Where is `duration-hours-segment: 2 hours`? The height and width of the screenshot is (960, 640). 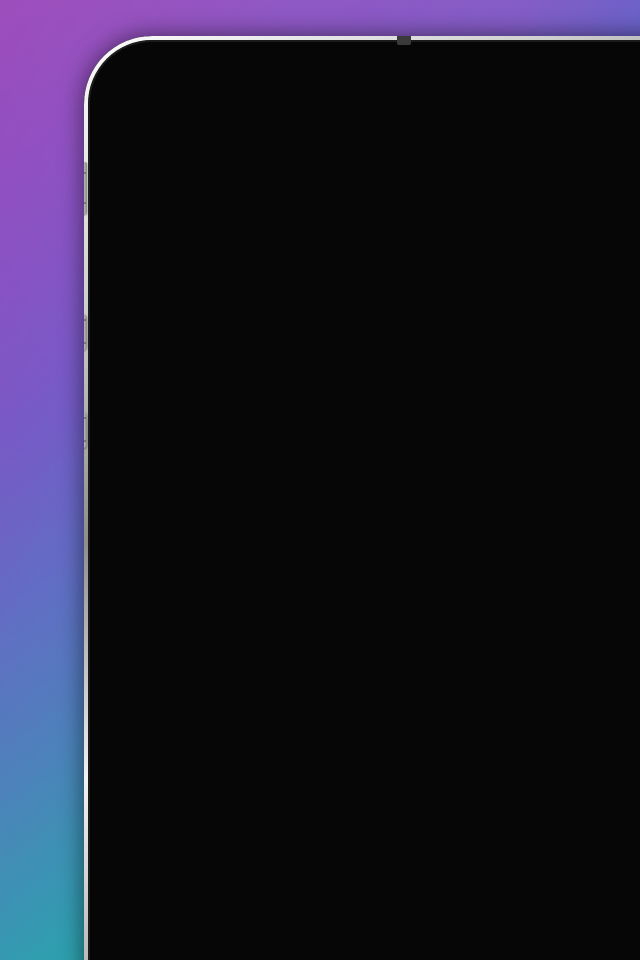 duration-hours-segment: 2 hours is located at coordinates (406, 507).